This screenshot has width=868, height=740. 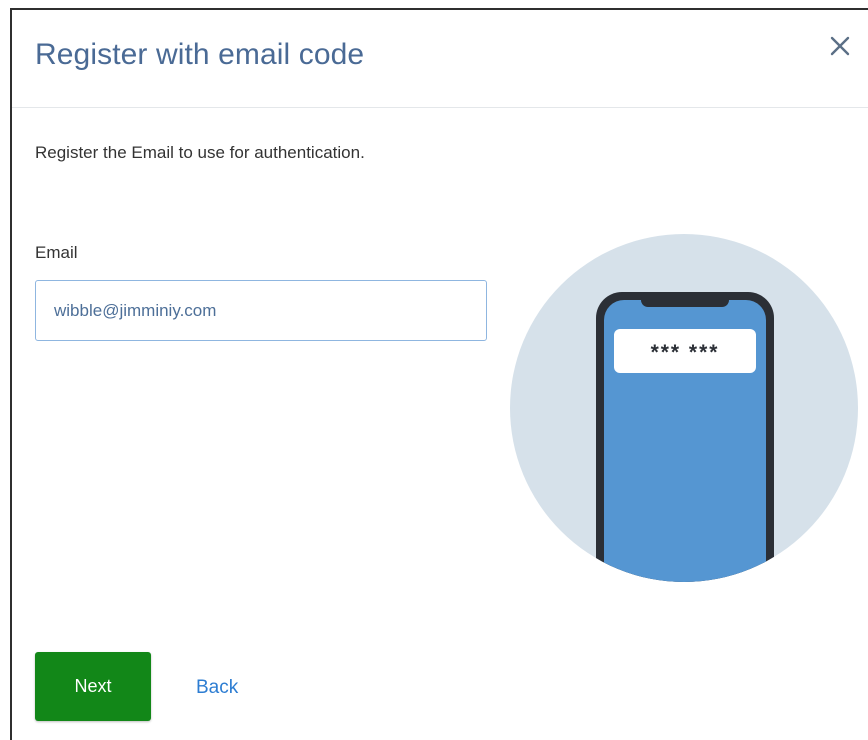 I want to click on close-button, so click(x=841, y=47).